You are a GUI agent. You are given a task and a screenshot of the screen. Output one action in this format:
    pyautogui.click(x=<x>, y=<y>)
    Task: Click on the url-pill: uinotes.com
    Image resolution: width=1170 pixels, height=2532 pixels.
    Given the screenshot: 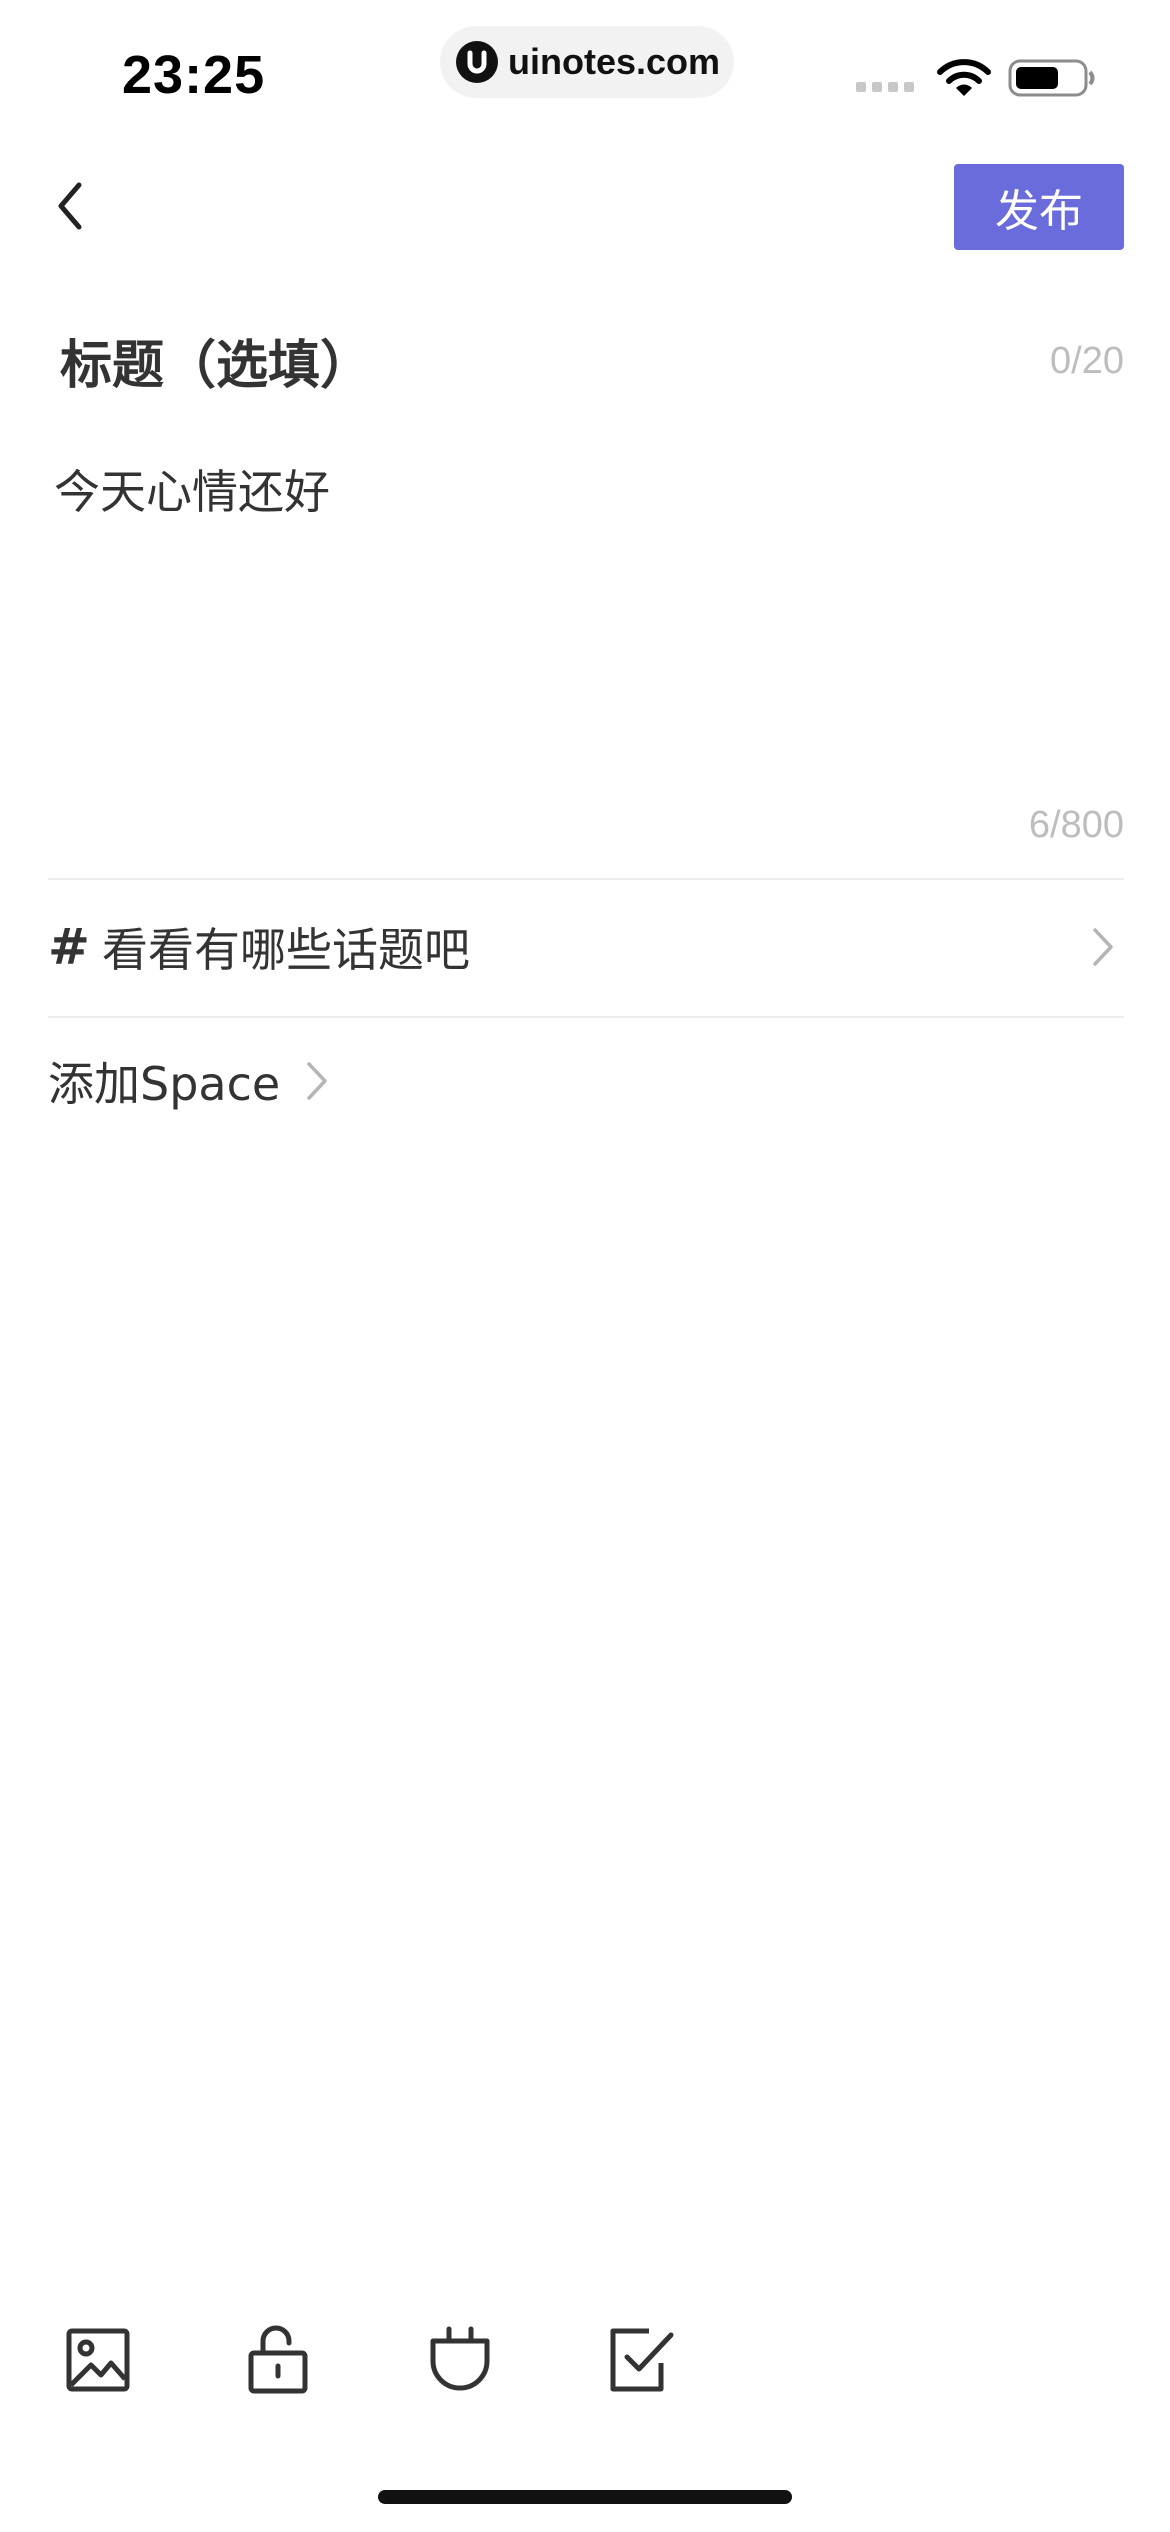 What is the action you would take?
    pyautogui.click(x=587, y=62)
    